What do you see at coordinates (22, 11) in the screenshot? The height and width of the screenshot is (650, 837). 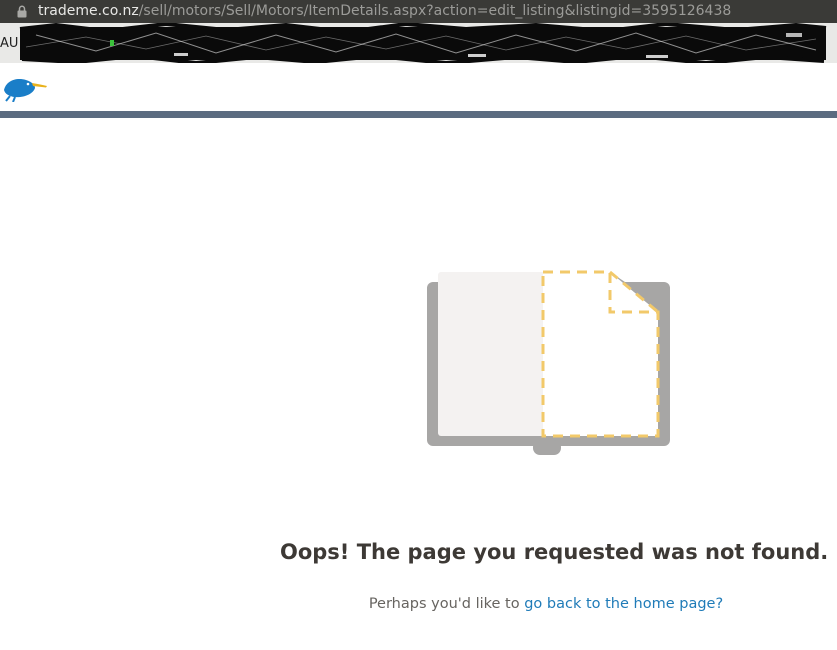 I see `lock-icon` at bounding box center [22, 11].